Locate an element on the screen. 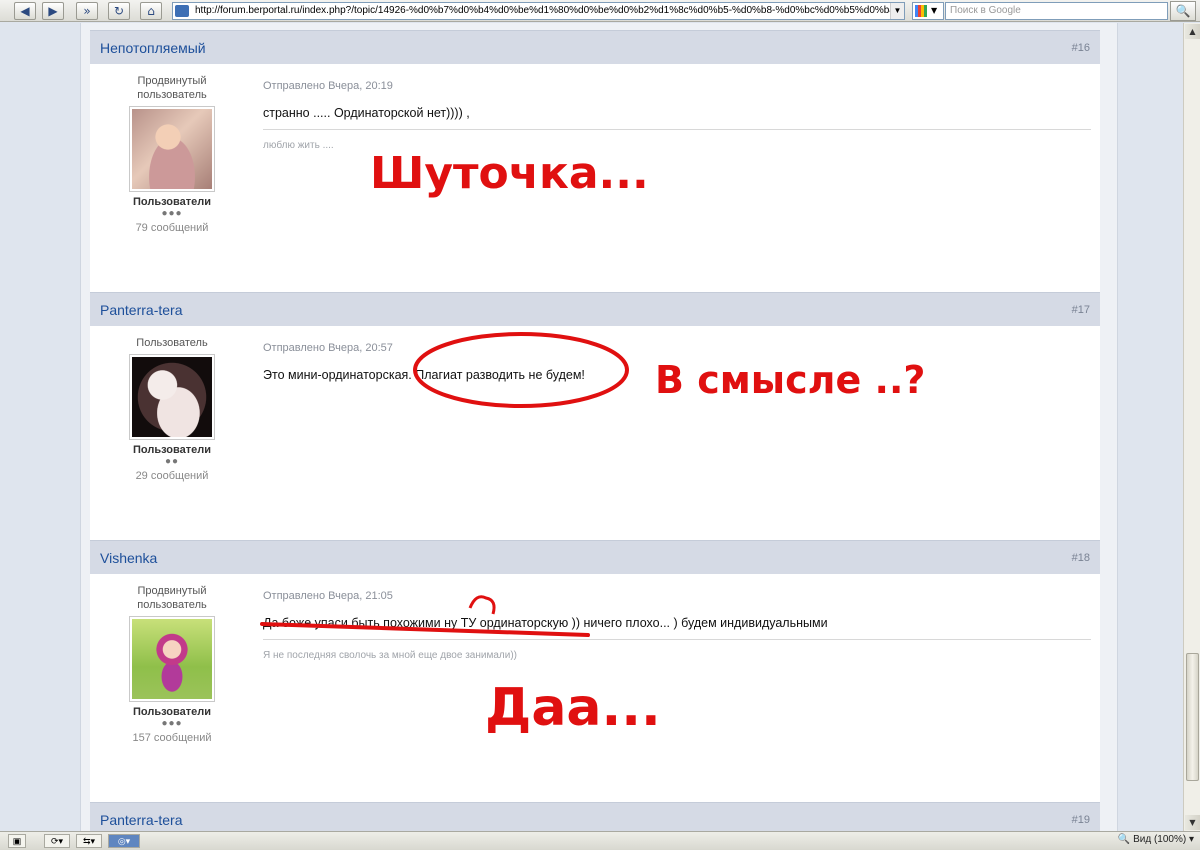 The width and height of the screenshot is (1200, 850). post-number-link: #19 is located at coordinates (1081, 820).